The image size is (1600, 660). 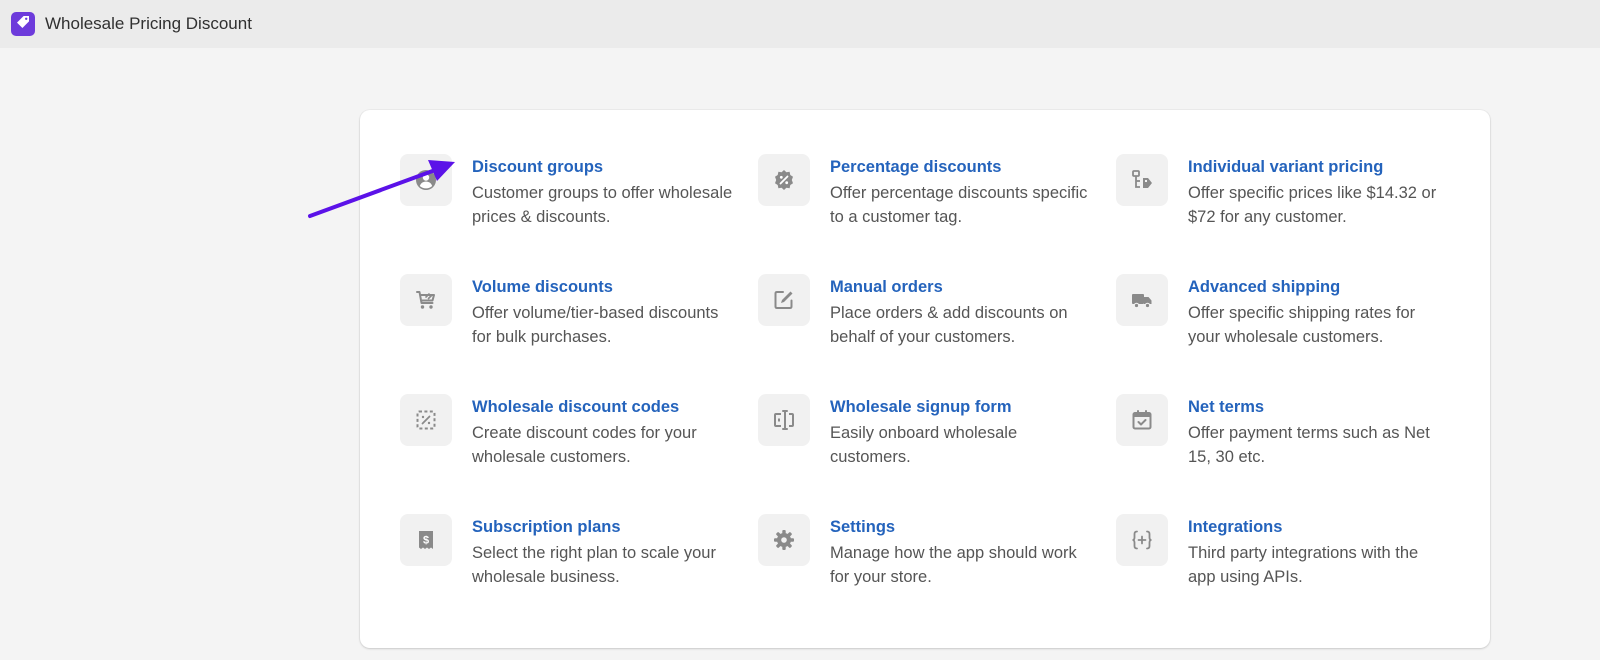 I want to click on app-header: Wholesale Pricing Discount, so click(x=800, y=24).